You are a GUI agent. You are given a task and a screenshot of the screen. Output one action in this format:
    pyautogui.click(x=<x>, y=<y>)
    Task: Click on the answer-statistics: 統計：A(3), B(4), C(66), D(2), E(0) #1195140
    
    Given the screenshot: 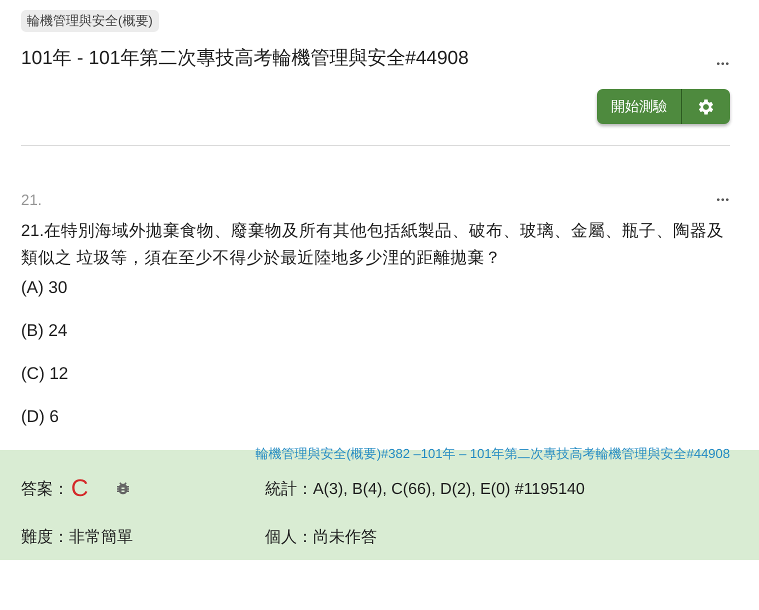 What is the action you would take?
    pyautogui.click(x=425, y=490)
    